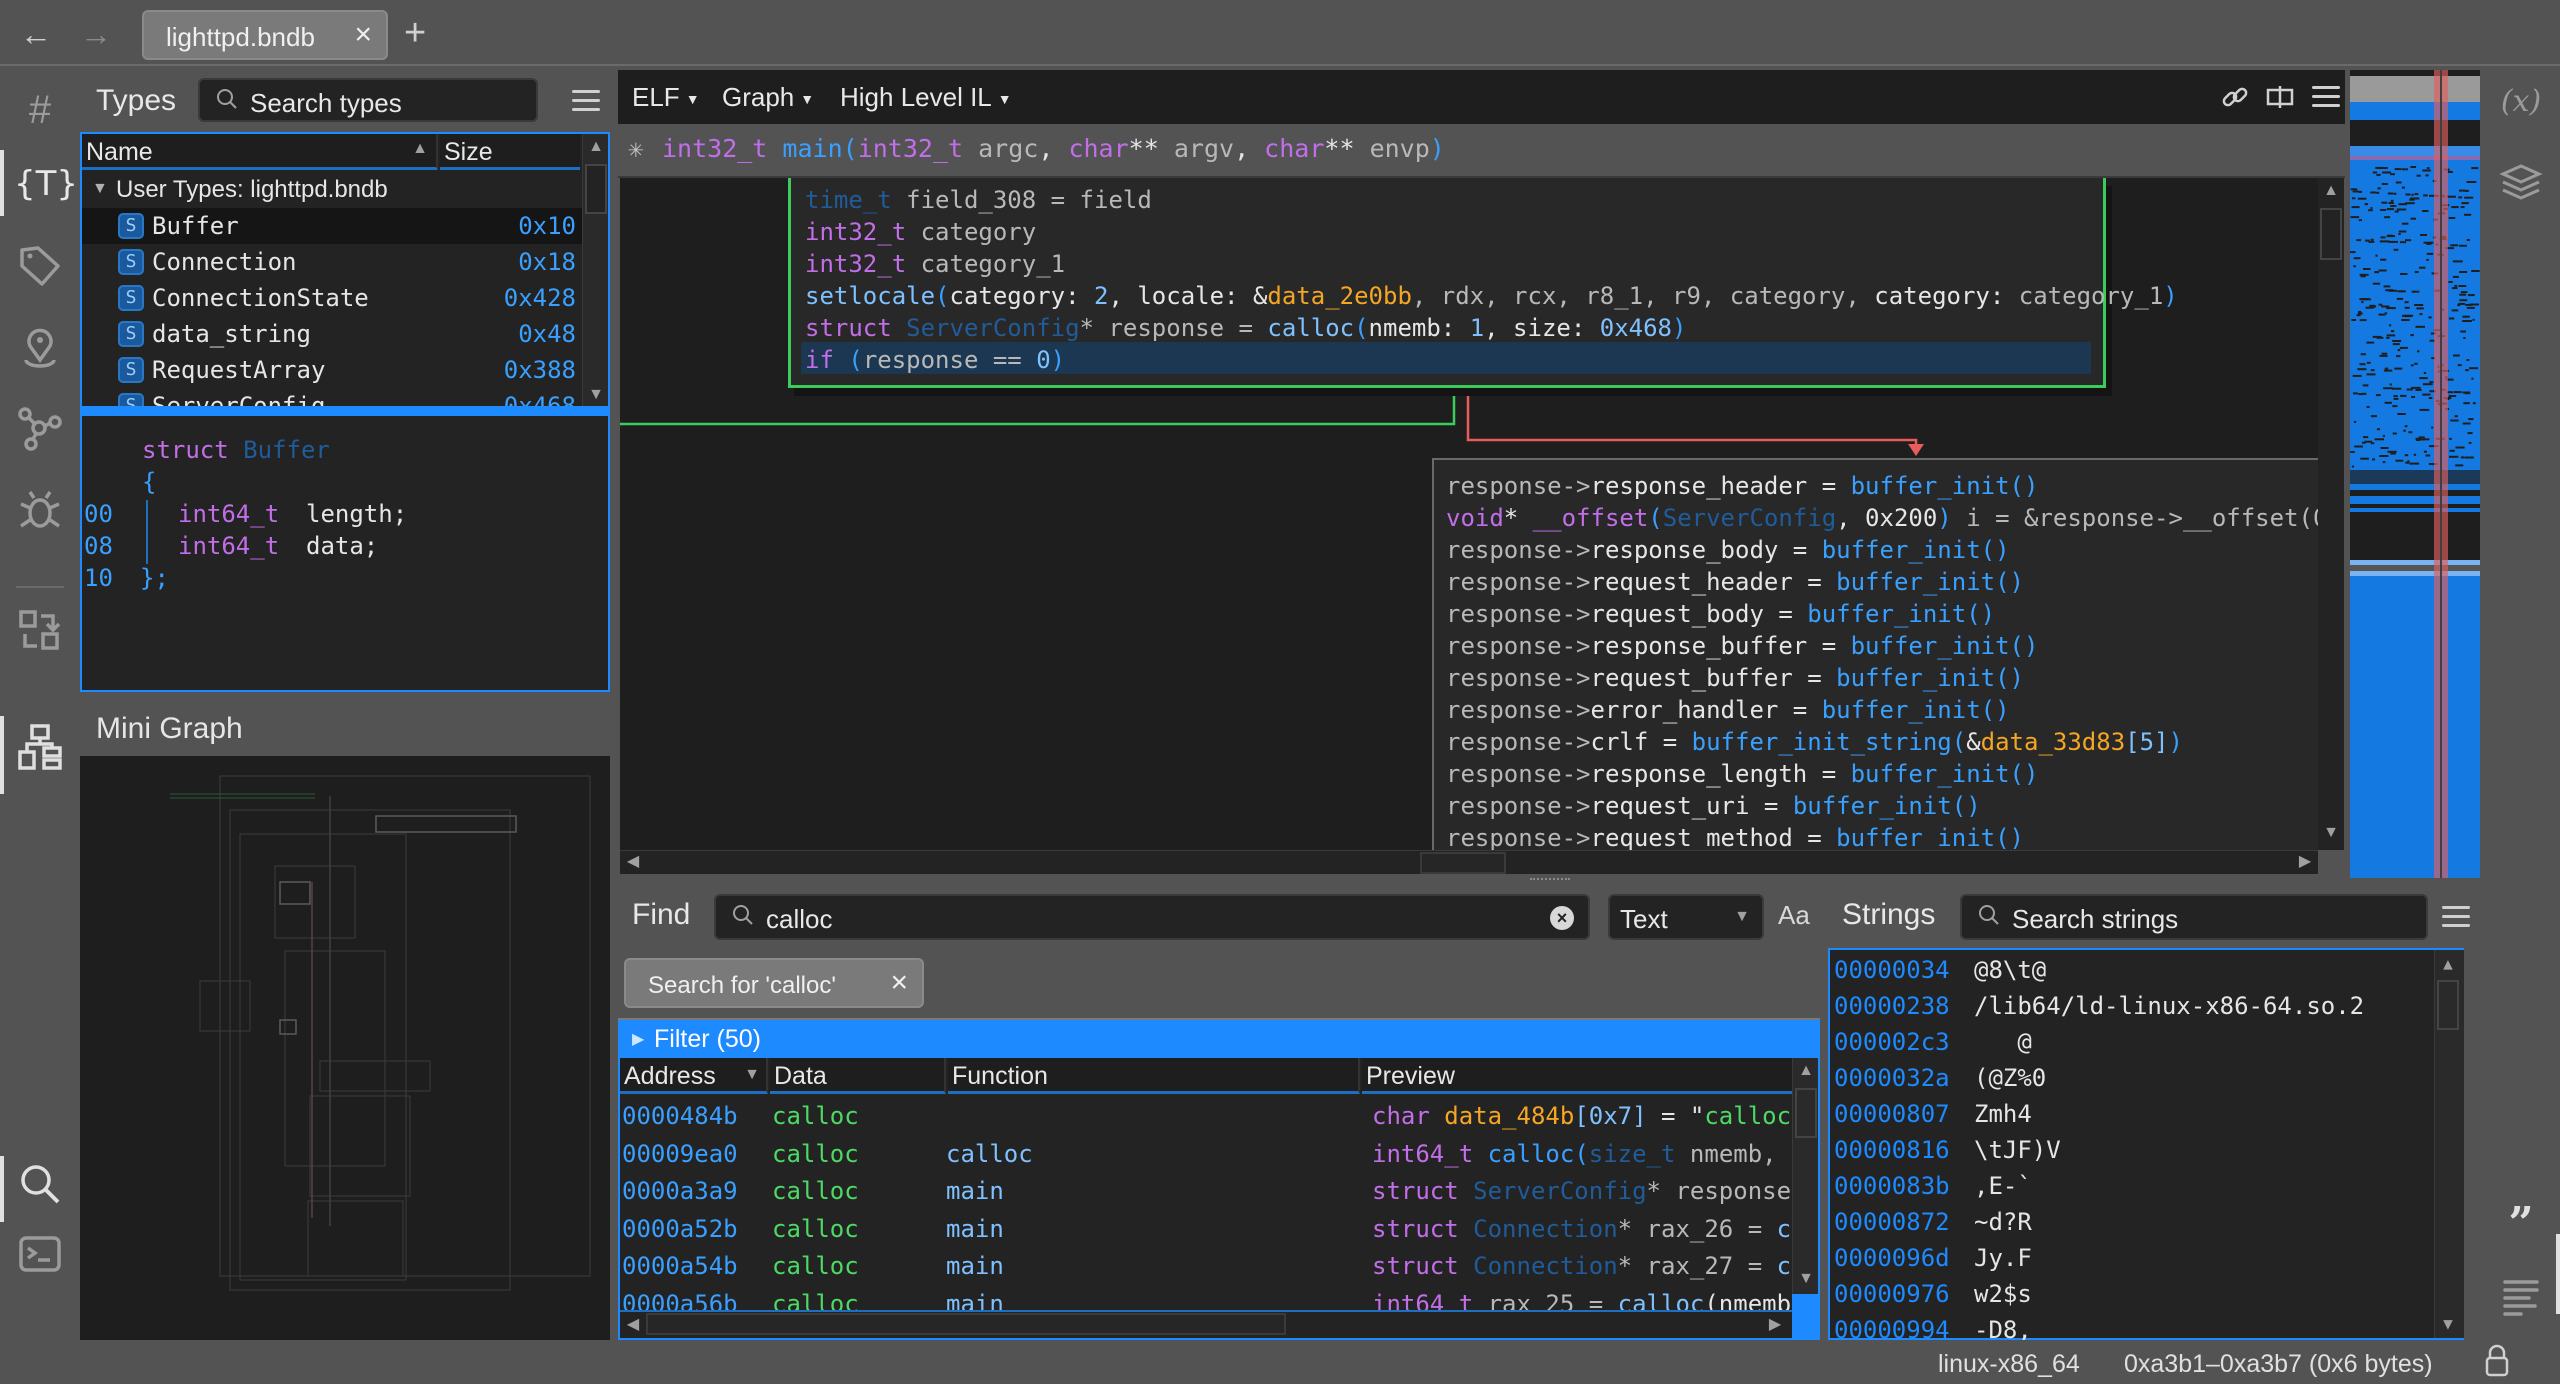 The height and width of the screenshot is (1384, 2560). What do you see at coordinates (2132, 1226) in the screenshot?
I see `string-row: 00000872 ~d?R` at bounding box center [2132, 1226].